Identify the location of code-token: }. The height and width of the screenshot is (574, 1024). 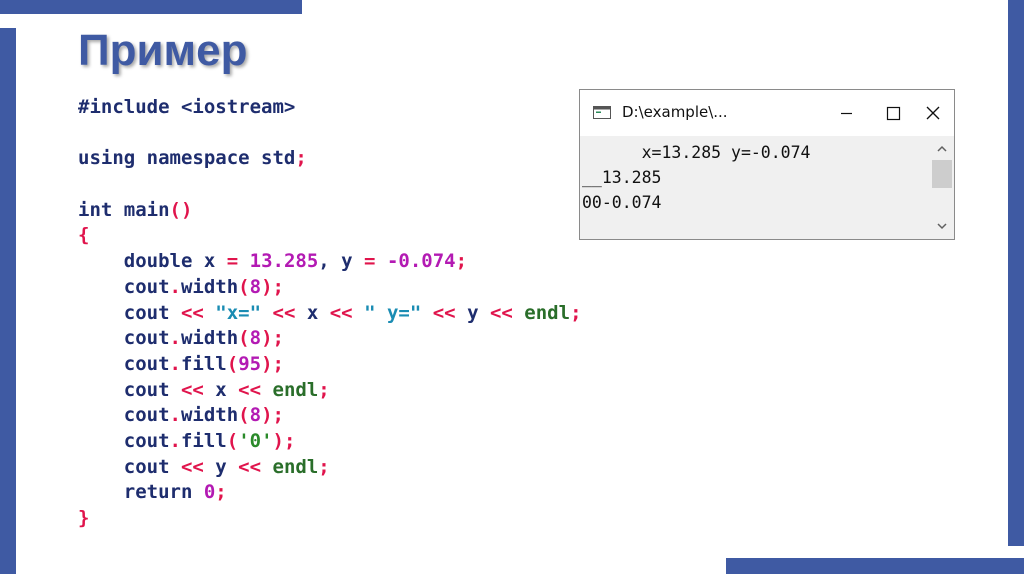
(84, 518).